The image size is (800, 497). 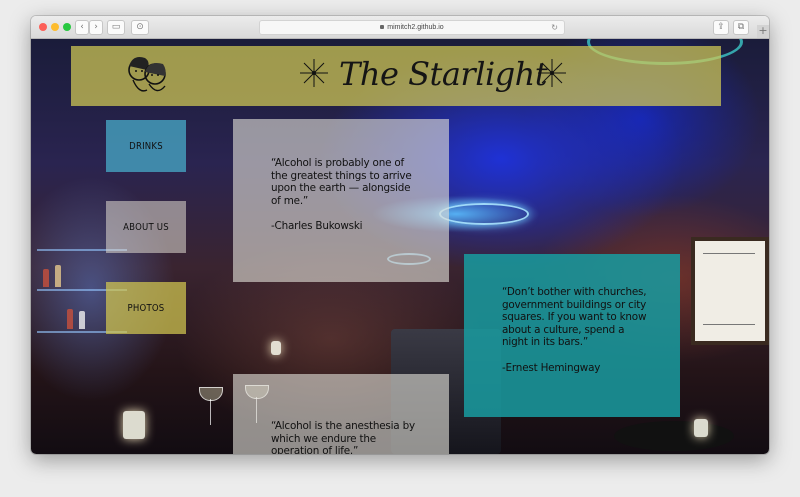 I want to click on nav-drinks-button: DRINKS, so click(x=146, y=146).